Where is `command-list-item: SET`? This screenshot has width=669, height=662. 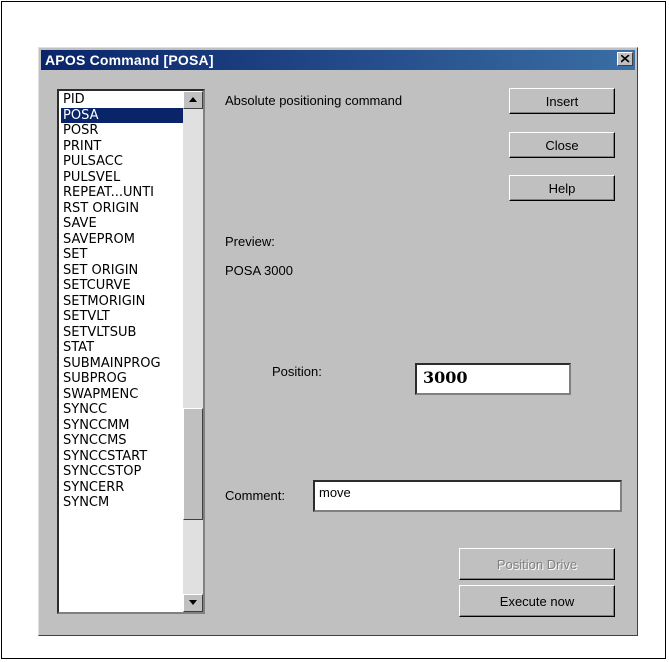
command-list-item: SET is located at coordinates (122, 255).